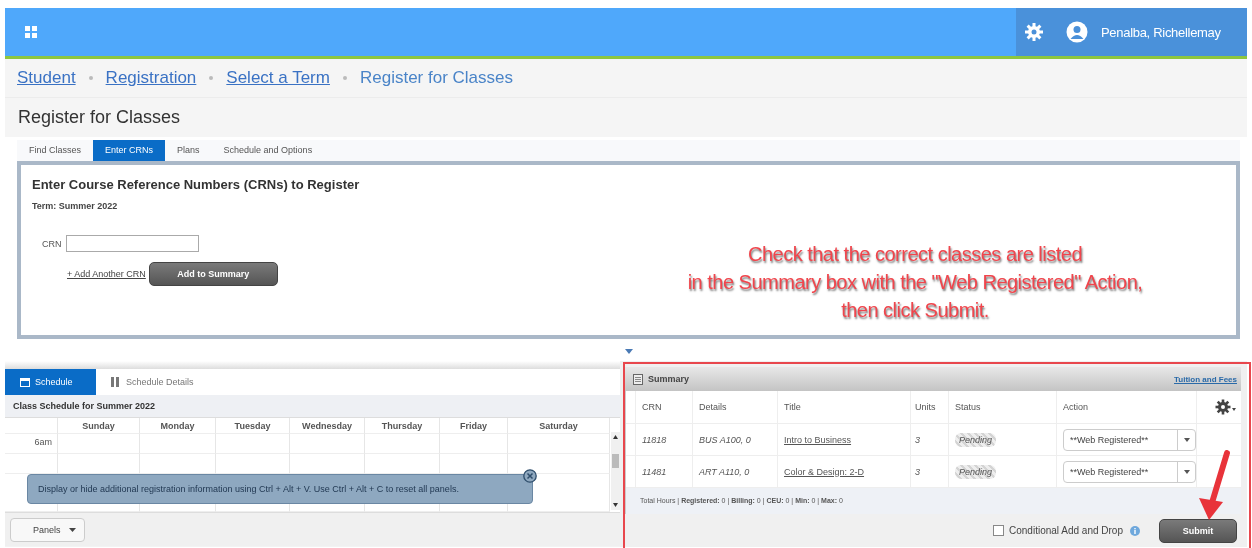 This screenshot has height=548, width=1252. What do you see at coordinates (735, 439) in the screenshot?
I see `details-cell: BUS A100, 0` at bounding box center [735, 439].